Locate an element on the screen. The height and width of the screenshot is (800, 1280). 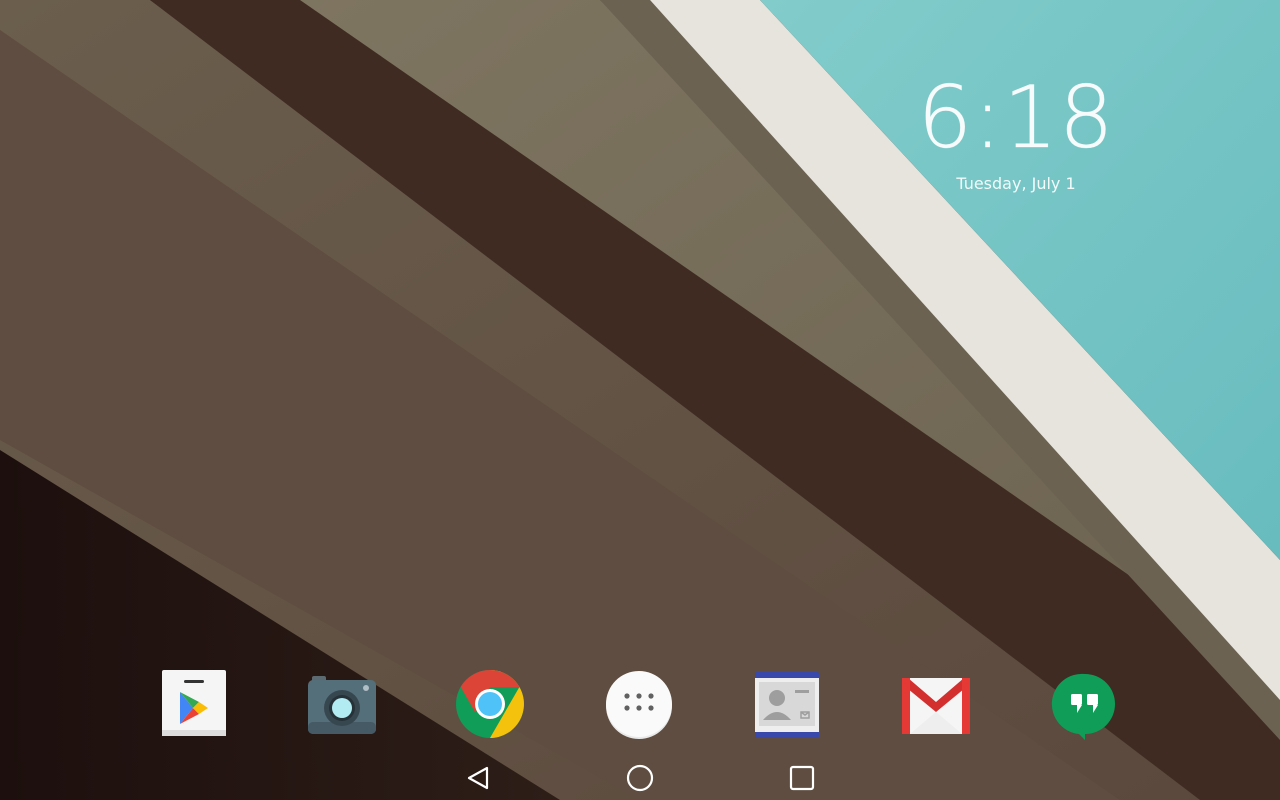
back-icon is located at coordinates (478, 778).